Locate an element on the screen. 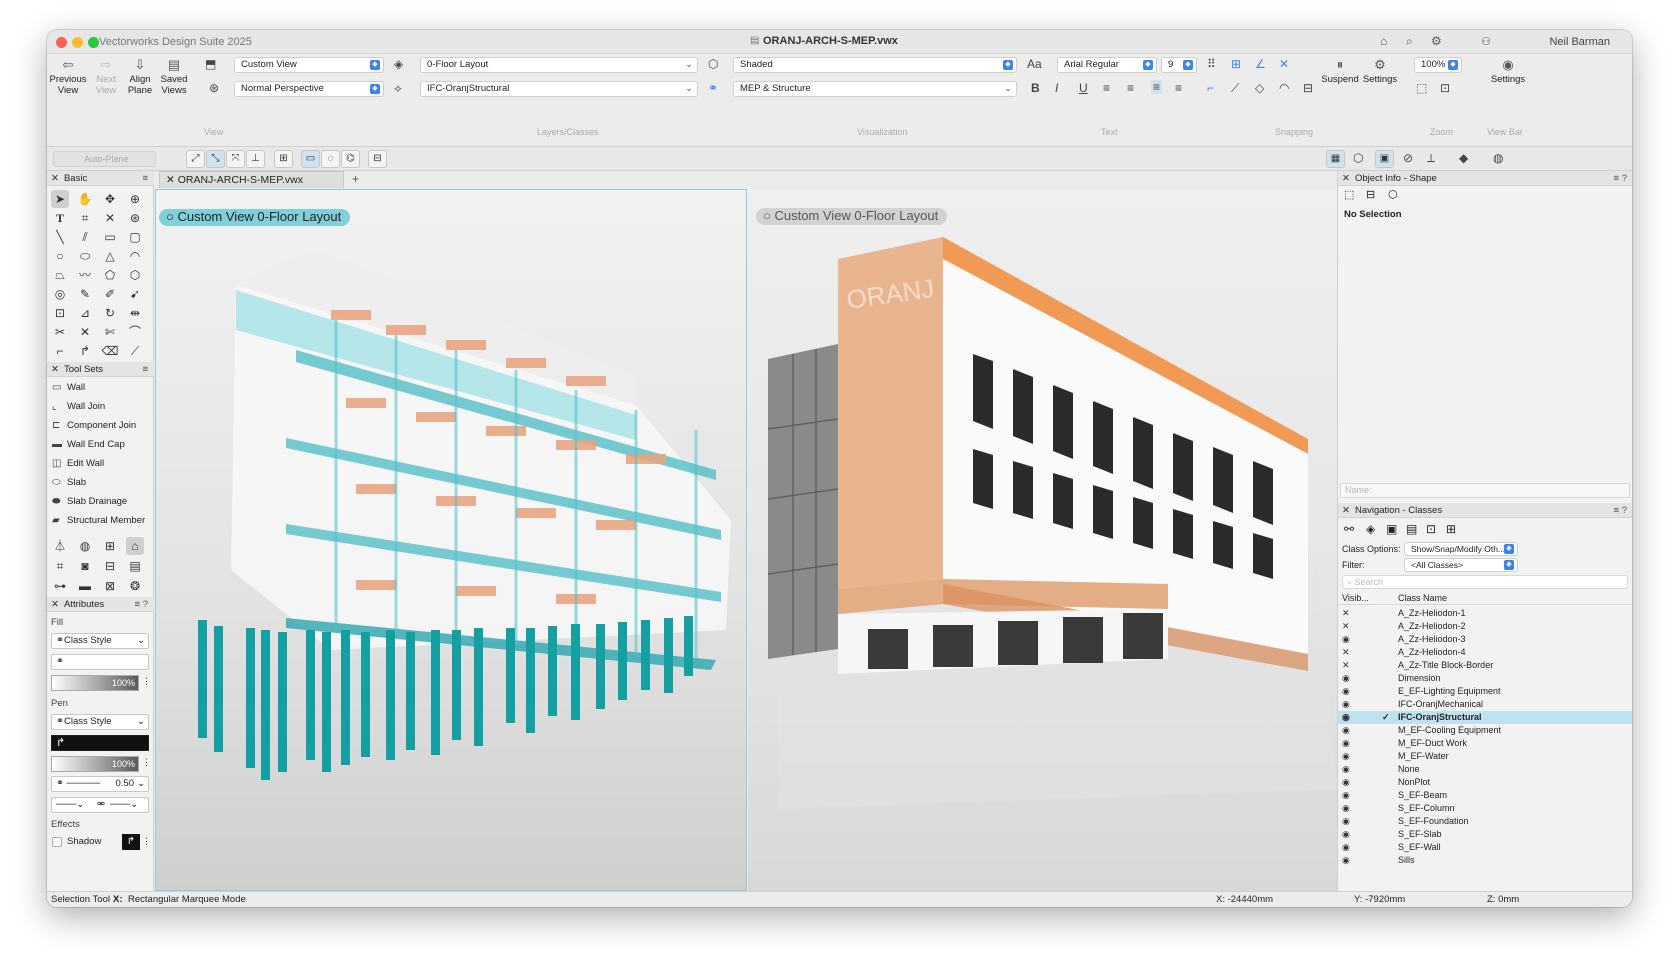  snap-surface-icon: ◇ is located at coordinates (1259, 88).